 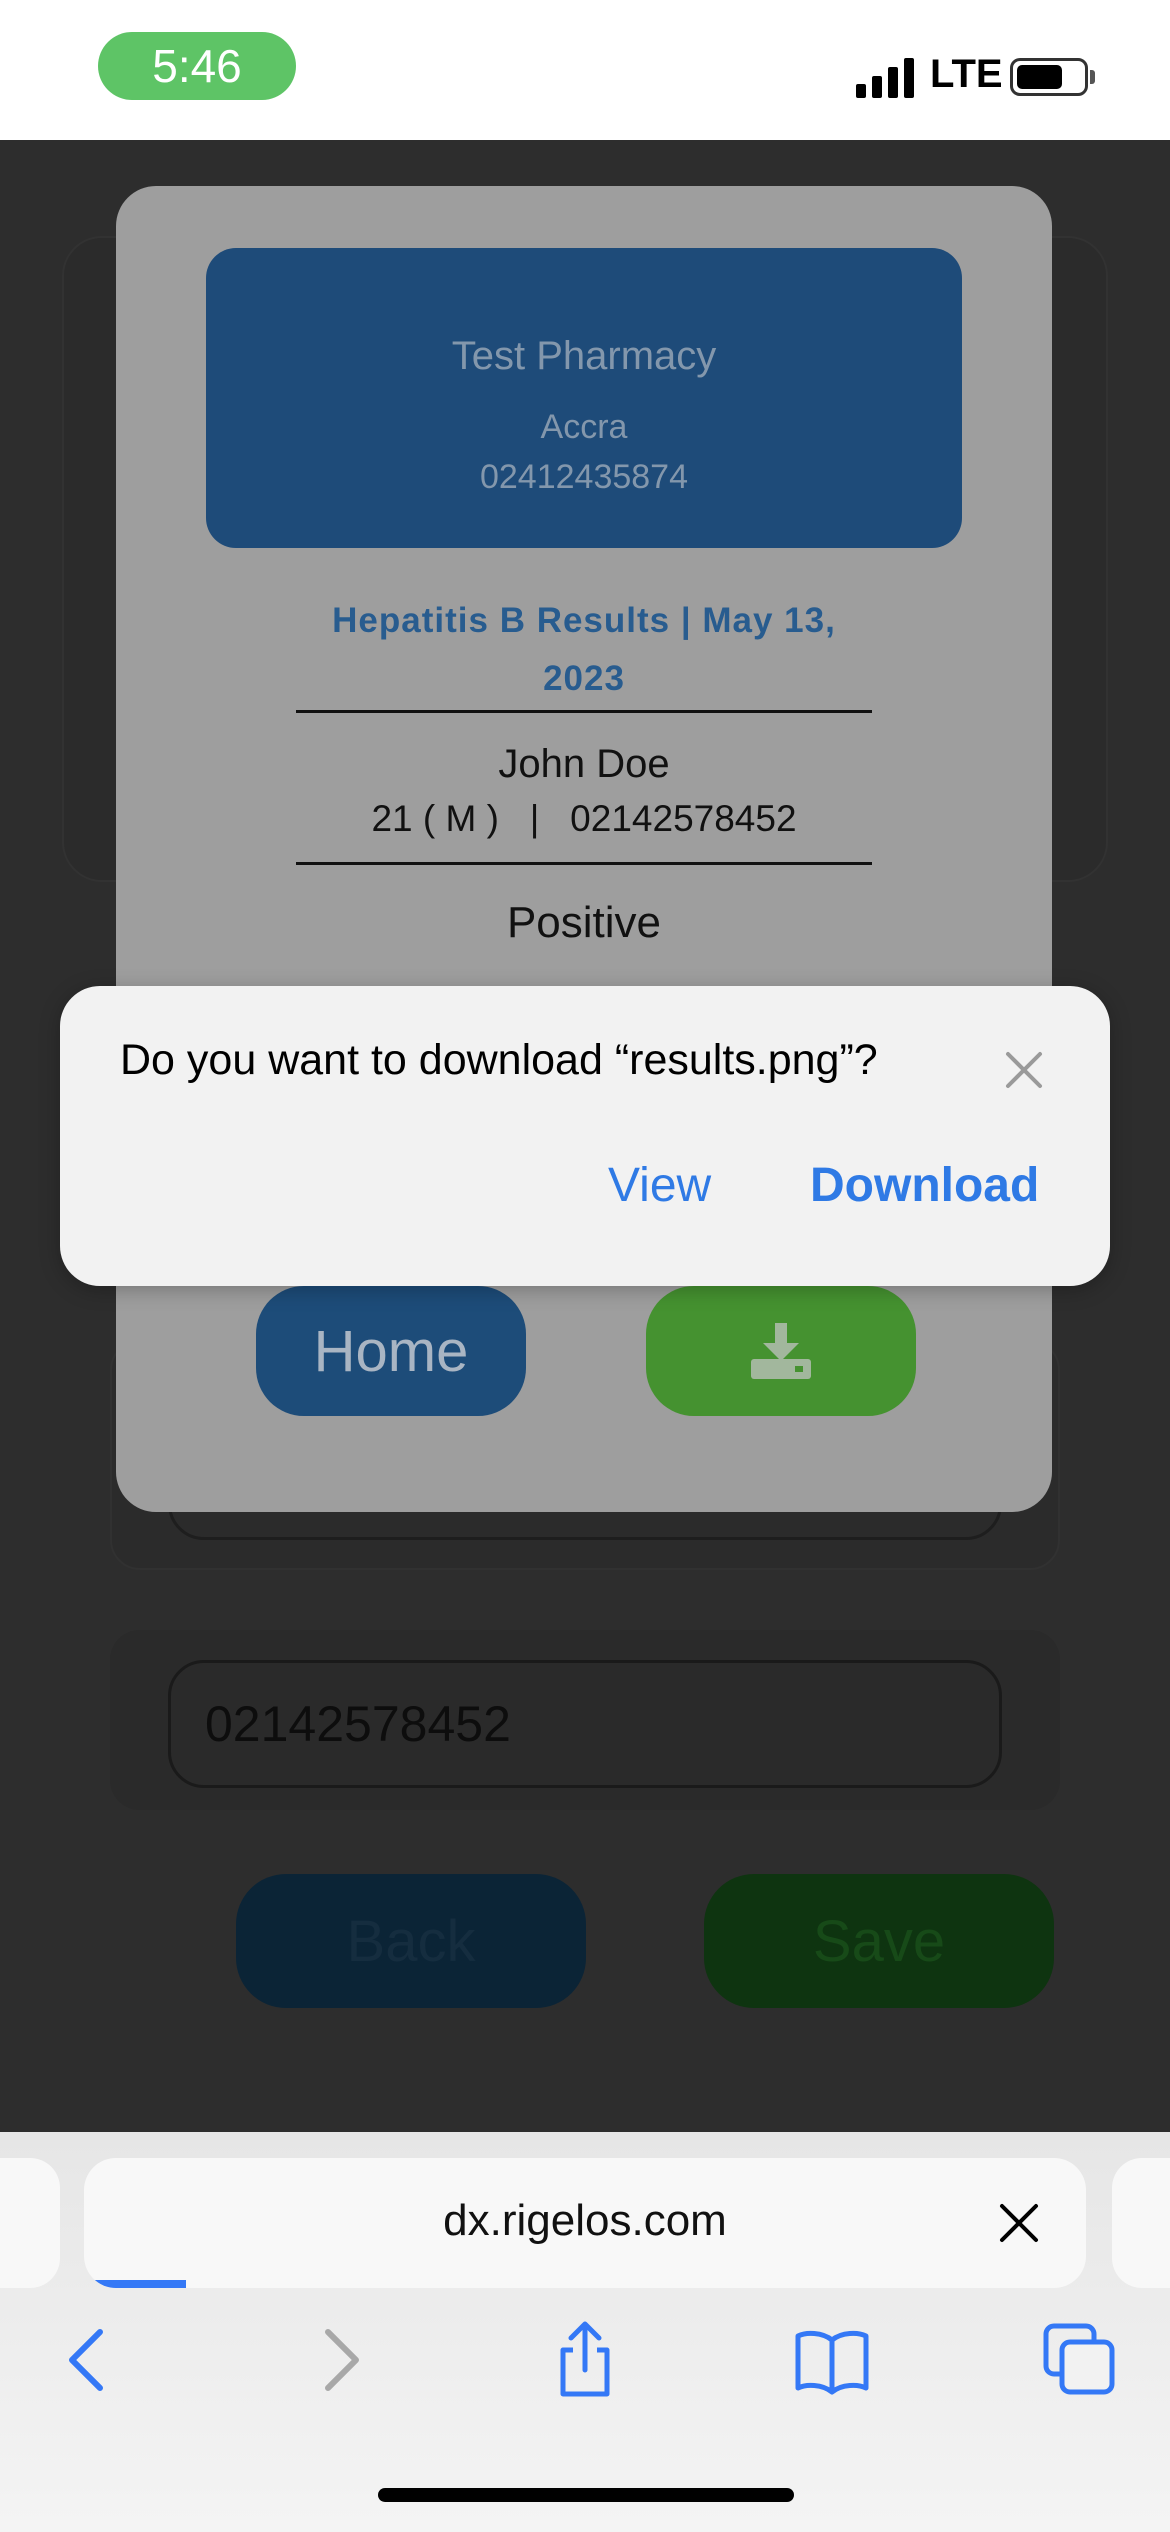 I want to click on phone-number-input: 02142578452, so click(x=585, y=1724).